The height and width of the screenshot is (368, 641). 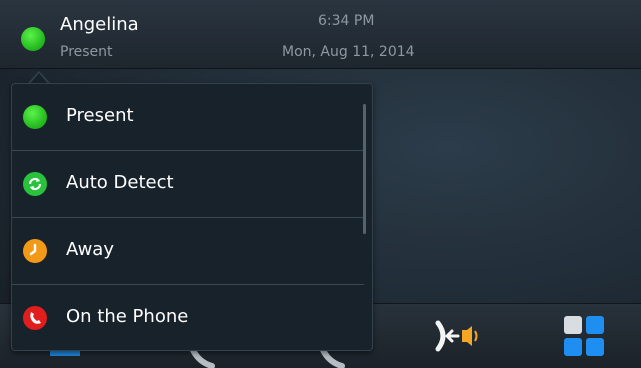 What do you see at coordinates (127, 316) in the screenshot?
I see `menu-item-label: On the Phone` at bounding box center [127, 316].